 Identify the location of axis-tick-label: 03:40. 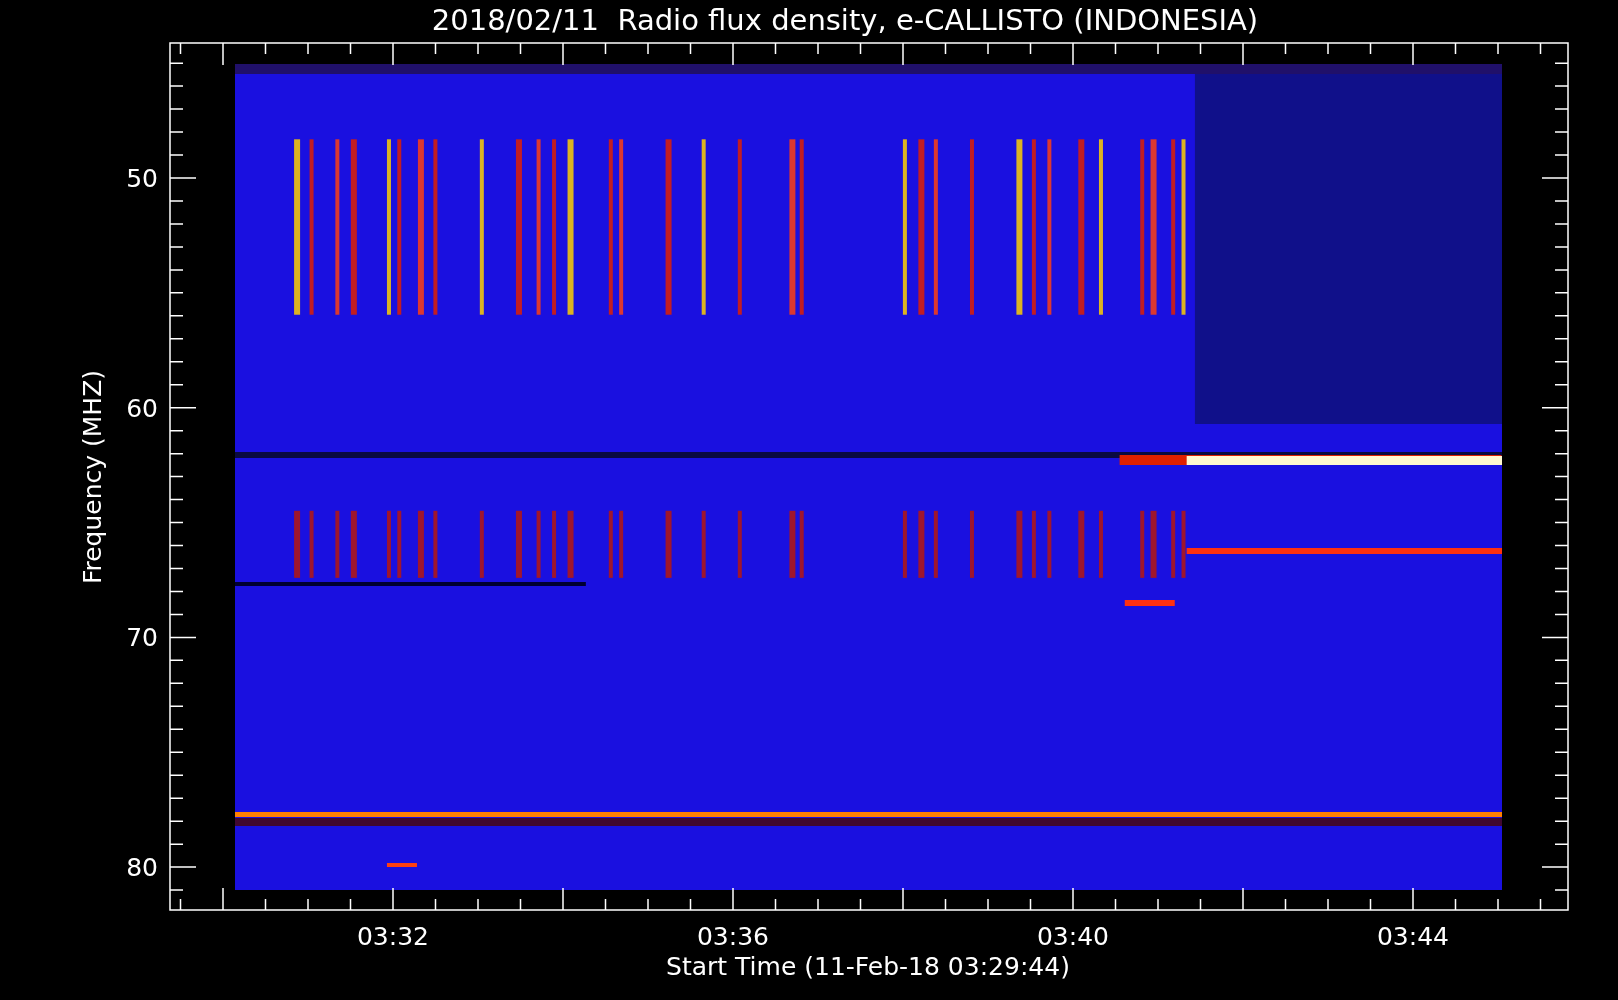
(1073, 936).